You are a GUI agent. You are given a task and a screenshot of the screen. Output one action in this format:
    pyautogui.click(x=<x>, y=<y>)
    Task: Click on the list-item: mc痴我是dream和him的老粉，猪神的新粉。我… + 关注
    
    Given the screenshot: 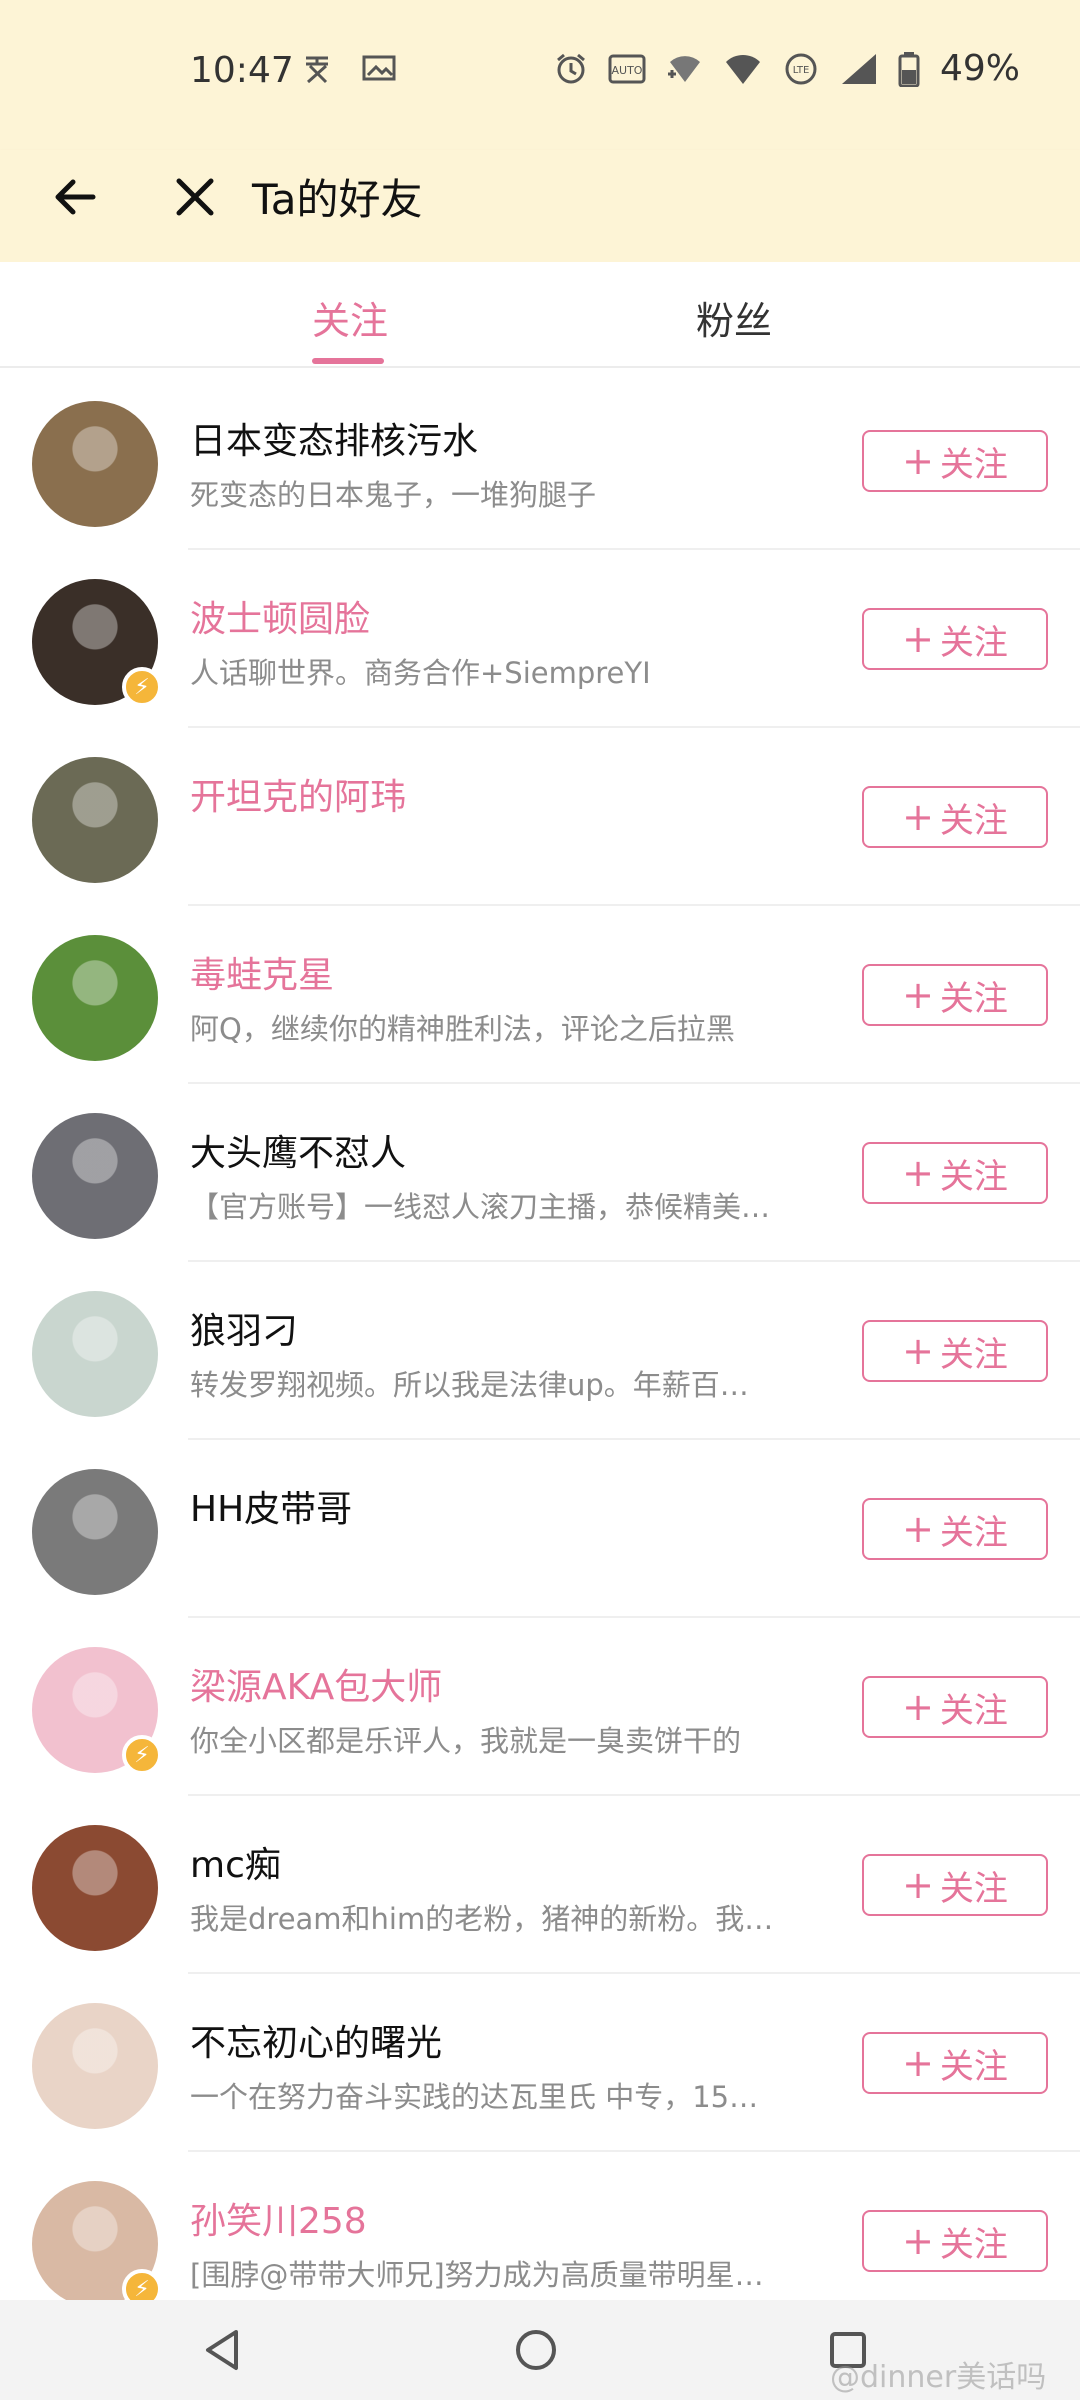 What is the action you would take?
    pyautogui.click(x=540, y=1885)
    